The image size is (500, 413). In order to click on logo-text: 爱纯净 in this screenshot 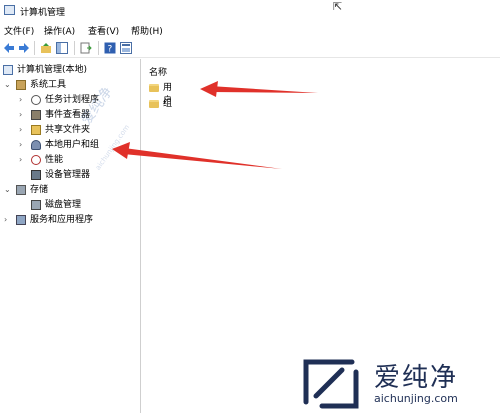, I will do `click(416, 378)`.